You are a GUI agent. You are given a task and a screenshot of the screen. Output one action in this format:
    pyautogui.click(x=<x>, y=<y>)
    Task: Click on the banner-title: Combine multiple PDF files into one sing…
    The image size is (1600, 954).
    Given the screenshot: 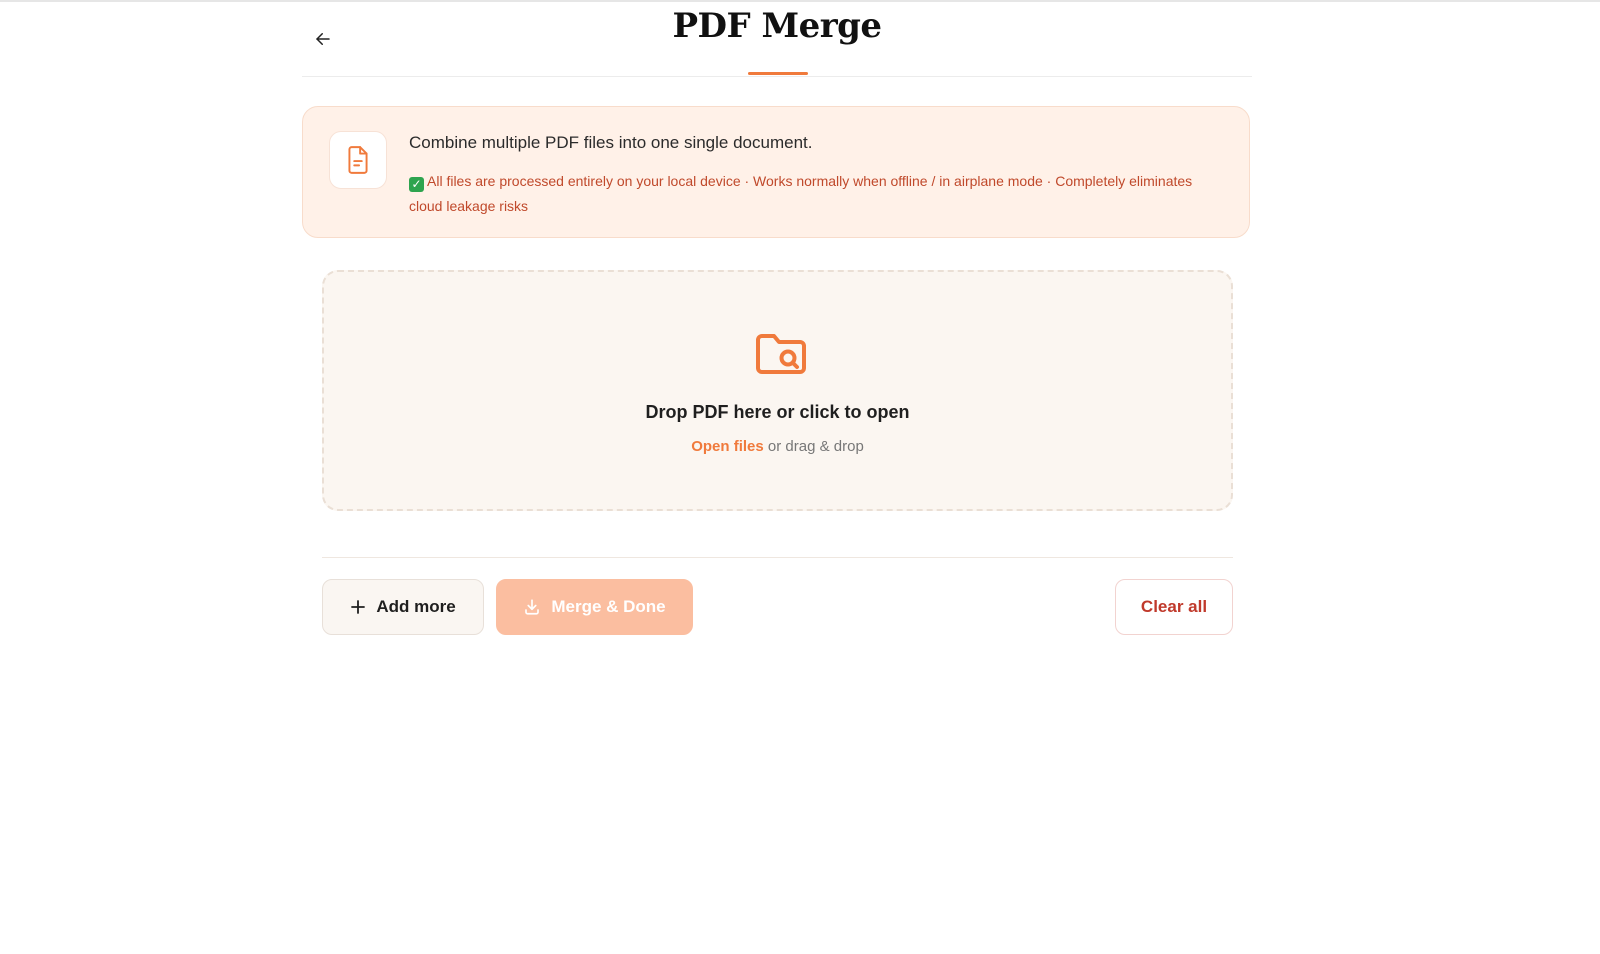 What is the action you would take?
    pyautogui.click(x=611, y=142)
    